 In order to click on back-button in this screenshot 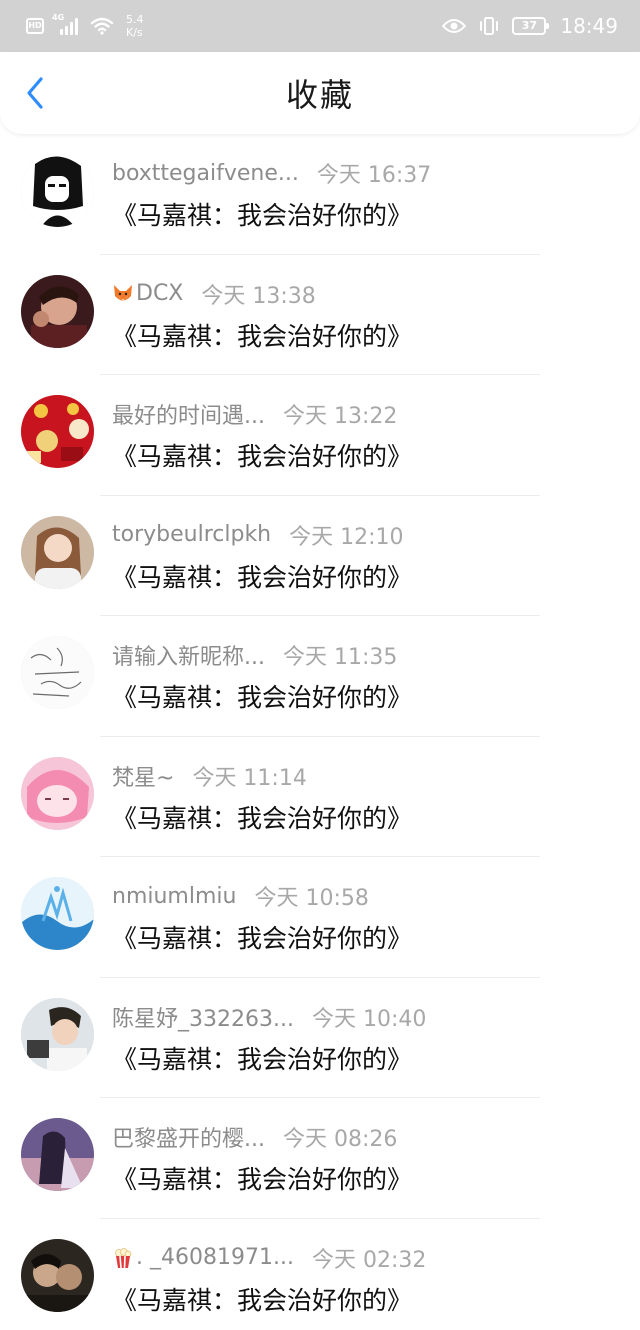, I will do `click(35, 93)`.